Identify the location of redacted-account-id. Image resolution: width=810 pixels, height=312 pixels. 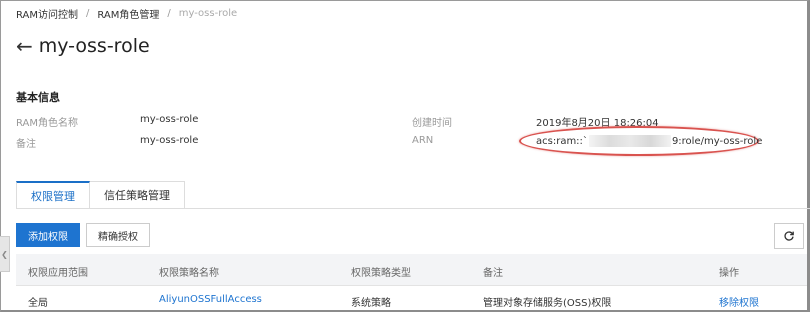
(629, 141).